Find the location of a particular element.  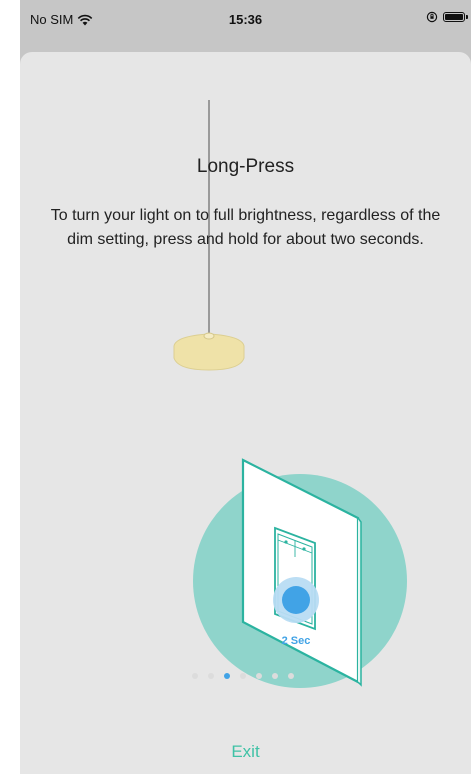

orientation-lock-icon is located at coordinates (432, 17).